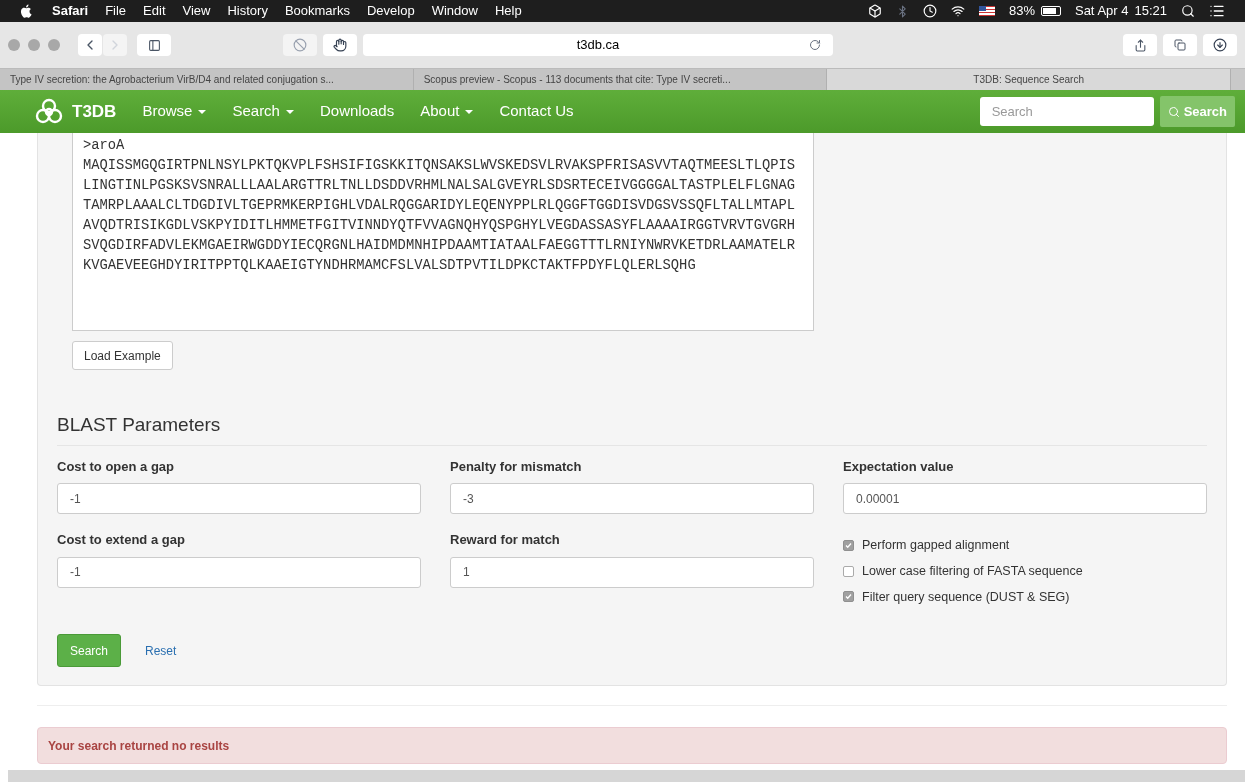 The image size is (1245, 782). Describe the element at coordinates (440, 246) in the screenshot. I see `sequence-line: SVQGDIRFADVLEKMGAEIRWGDDYIECQRGNLHAIDMDMNHIPDAAMTIATAALFAEGGTTTLRNIYNWRVKETDRLAAMATELR` at that location.